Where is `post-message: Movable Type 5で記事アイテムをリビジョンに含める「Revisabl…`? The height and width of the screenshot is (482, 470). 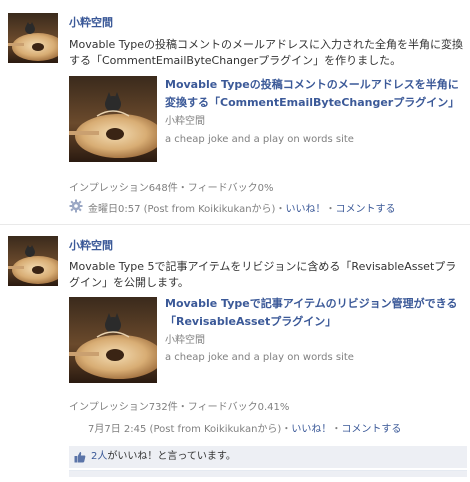
post-message: Movable Type 5で記事アイテムをリビジョンに含める「Revisabl… is located at coordinates (263, 274).